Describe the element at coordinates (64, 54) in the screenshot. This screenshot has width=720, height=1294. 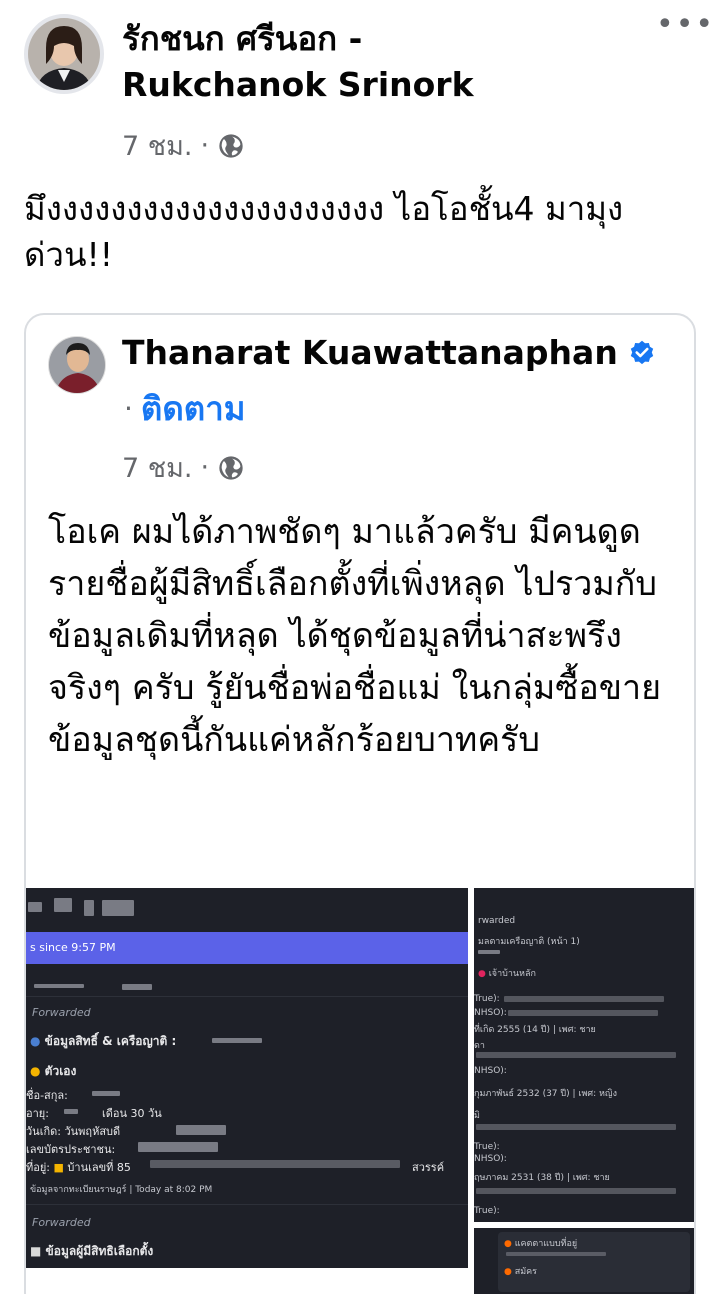
I see `author-avatar` at that location.